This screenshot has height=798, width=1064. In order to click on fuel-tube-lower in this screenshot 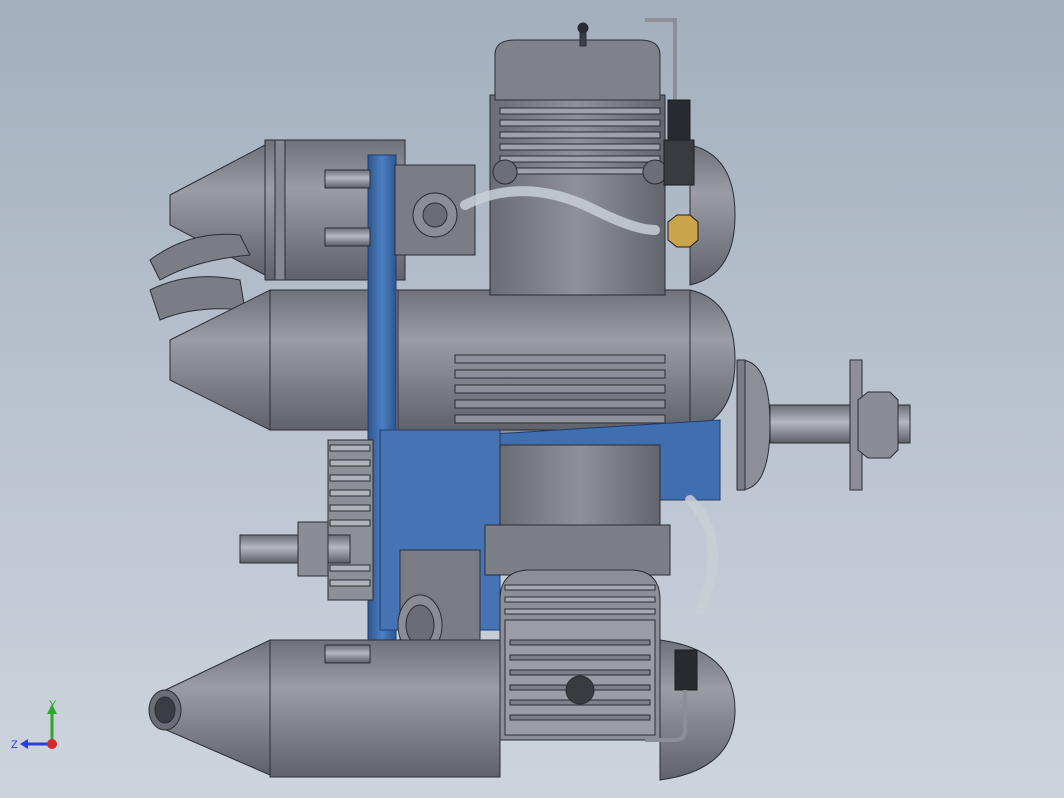, I will do `click(701, 555)`.